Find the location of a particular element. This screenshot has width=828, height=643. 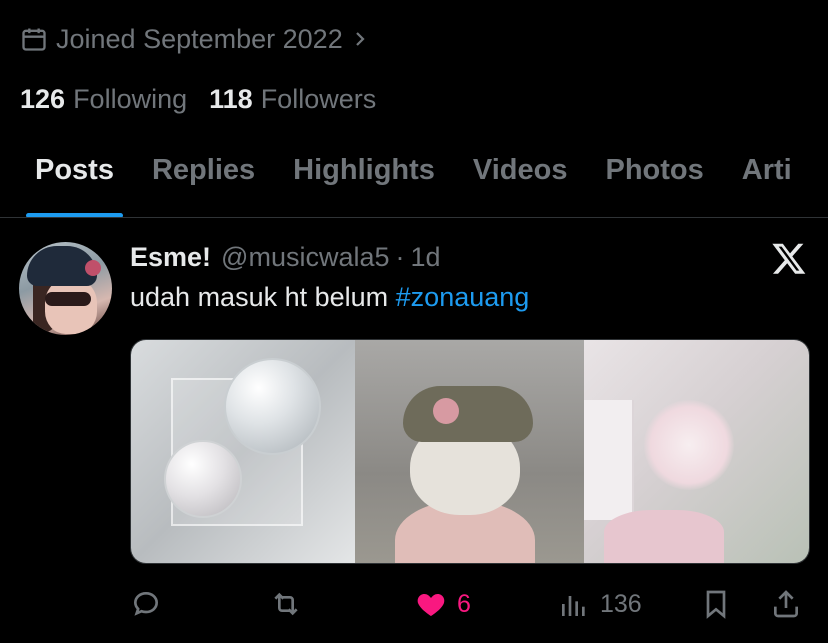

avatar-glasses is located at coordinates (68, 299).